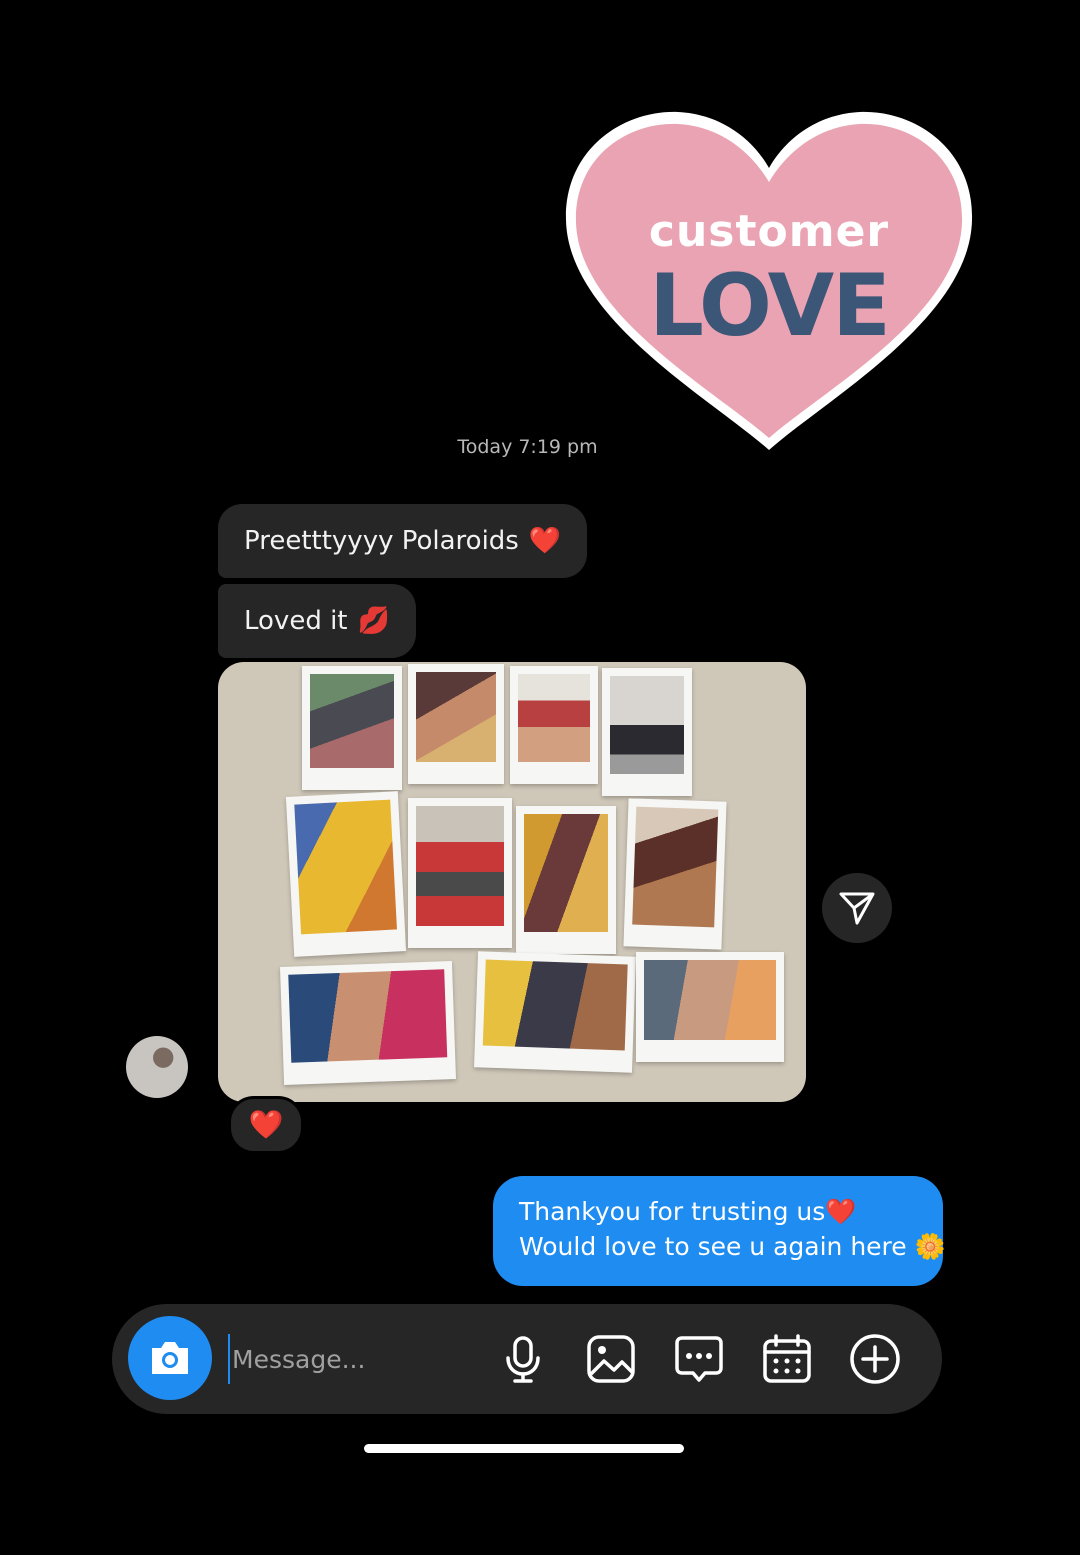  Describe the element at coordinates (524, 1448) in the screenshot. I see `home-indicator` at that location.